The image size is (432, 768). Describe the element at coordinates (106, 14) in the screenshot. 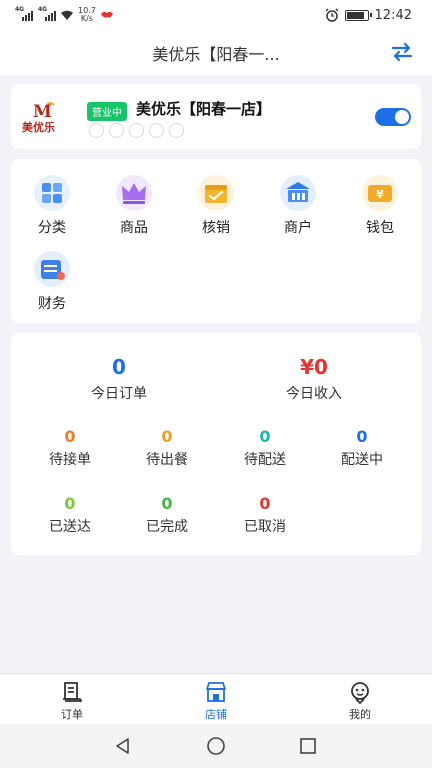

I see `notification-app-icon` at that location.